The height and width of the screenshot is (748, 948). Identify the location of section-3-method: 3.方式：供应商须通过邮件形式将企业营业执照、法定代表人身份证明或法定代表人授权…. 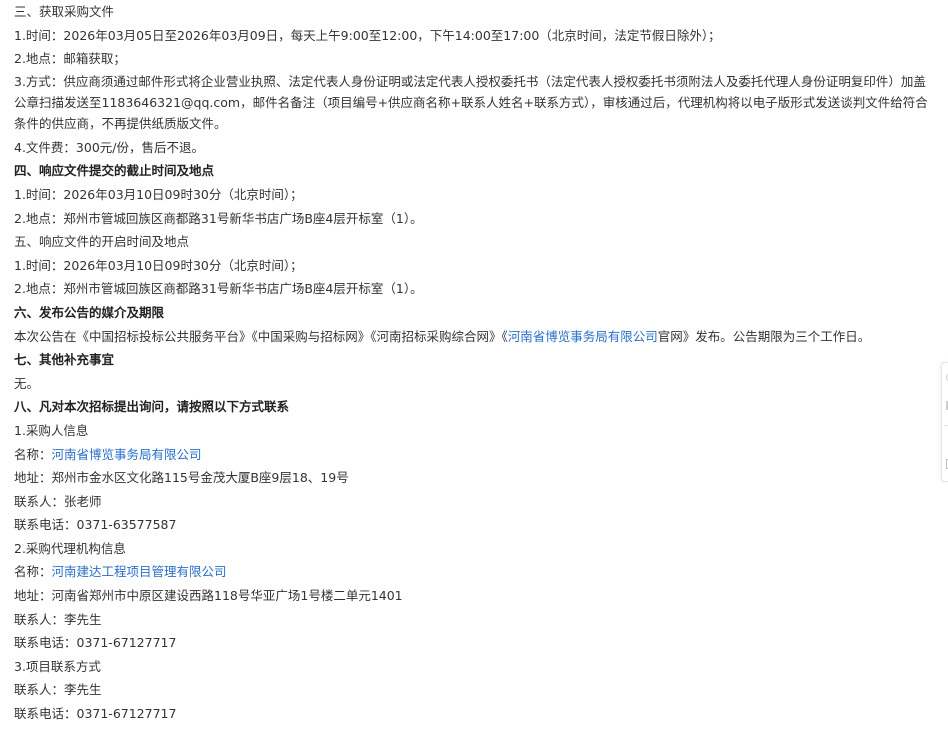
(471, 102).